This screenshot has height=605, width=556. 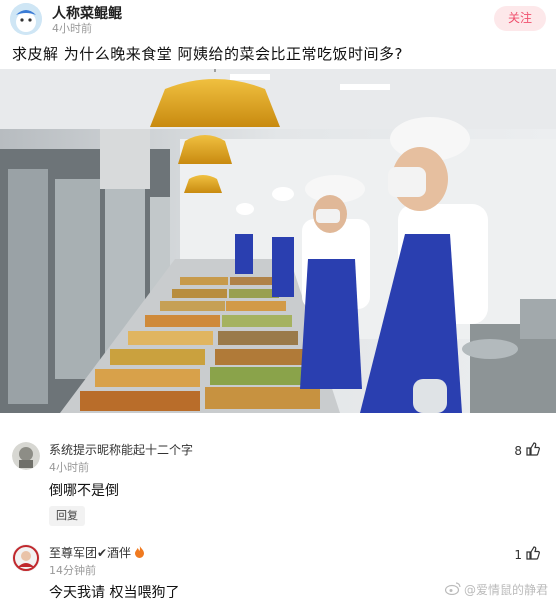 I want to click on weibo-icon, so click(x=452, y=589).